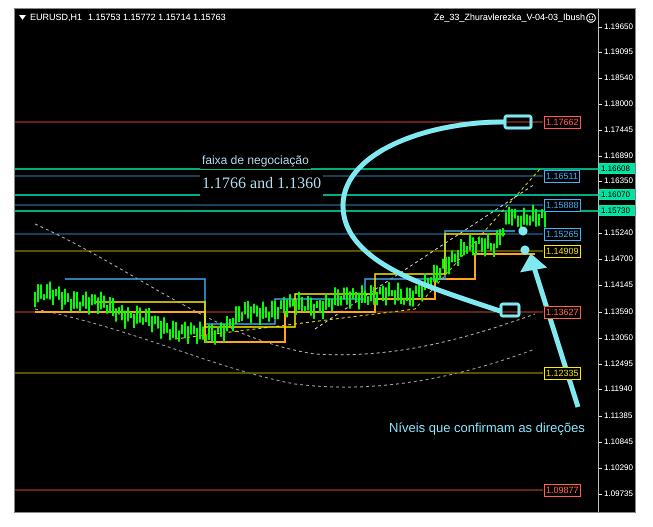 This screenshot has height=527, width=653. What do you see at coordinates (562, 205) in the screenshot?
I see `price-level-label: 1.15888` at bounding box center [562, 205].